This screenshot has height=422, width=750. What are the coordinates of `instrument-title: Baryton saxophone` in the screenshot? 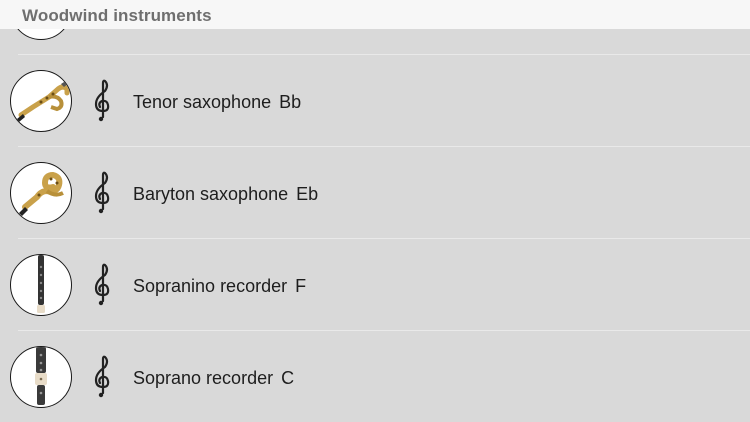 It's located at (211, 194).